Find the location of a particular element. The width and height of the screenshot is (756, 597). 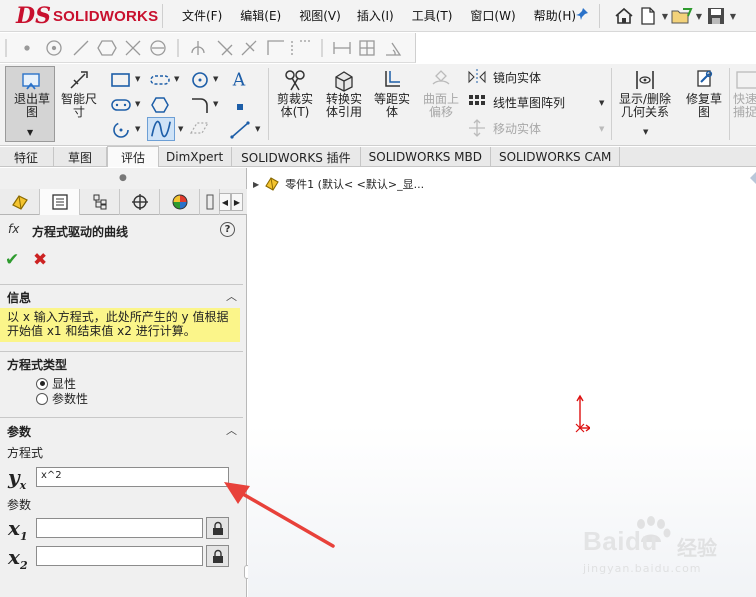

ok-check-icon: ✔ is located at coordinates (12, 260).